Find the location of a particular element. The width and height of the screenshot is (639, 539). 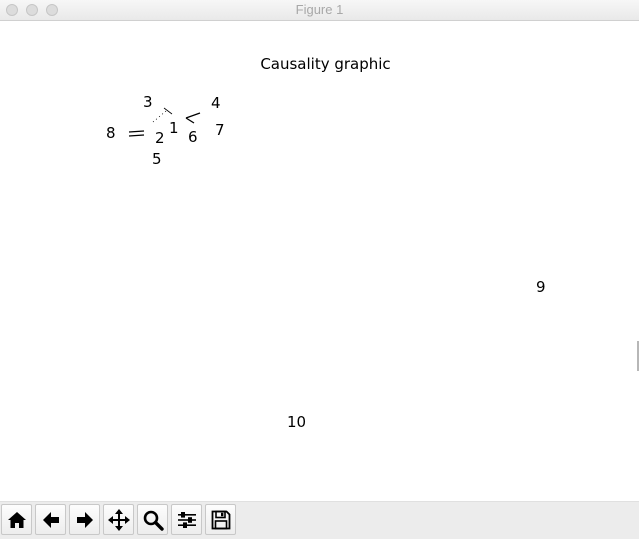

node-label: 6 is located at coordinates (193, 137).